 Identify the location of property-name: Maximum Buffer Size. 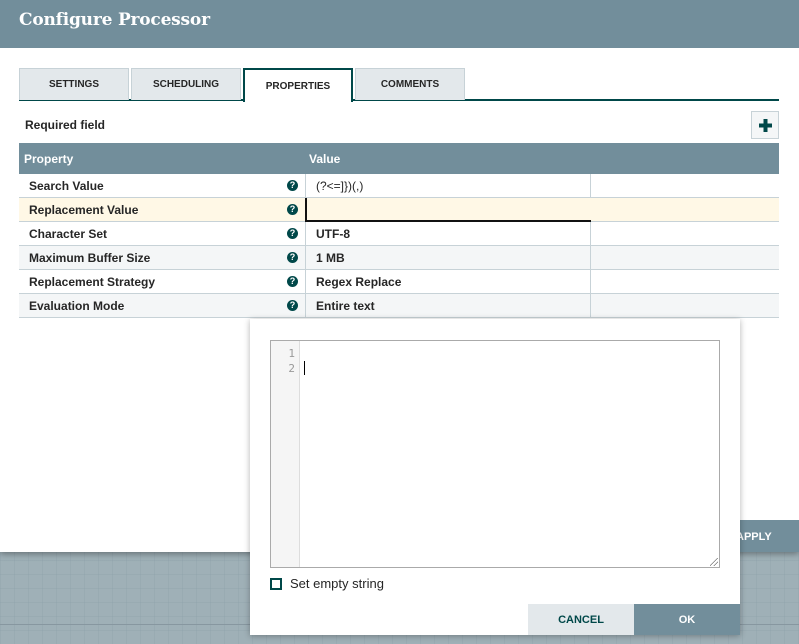
(90, 258).